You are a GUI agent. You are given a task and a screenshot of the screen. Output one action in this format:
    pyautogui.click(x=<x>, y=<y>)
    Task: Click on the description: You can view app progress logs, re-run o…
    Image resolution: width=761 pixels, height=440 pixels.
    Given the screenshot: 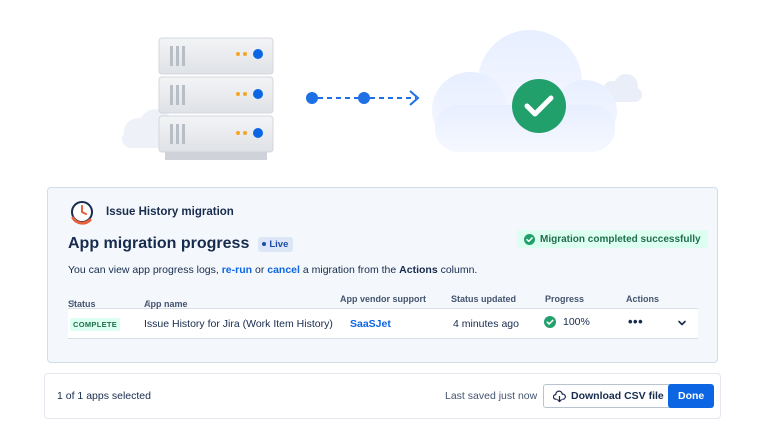 What is the action you would take?
    pyautogui.click(x=272, y=270)
    